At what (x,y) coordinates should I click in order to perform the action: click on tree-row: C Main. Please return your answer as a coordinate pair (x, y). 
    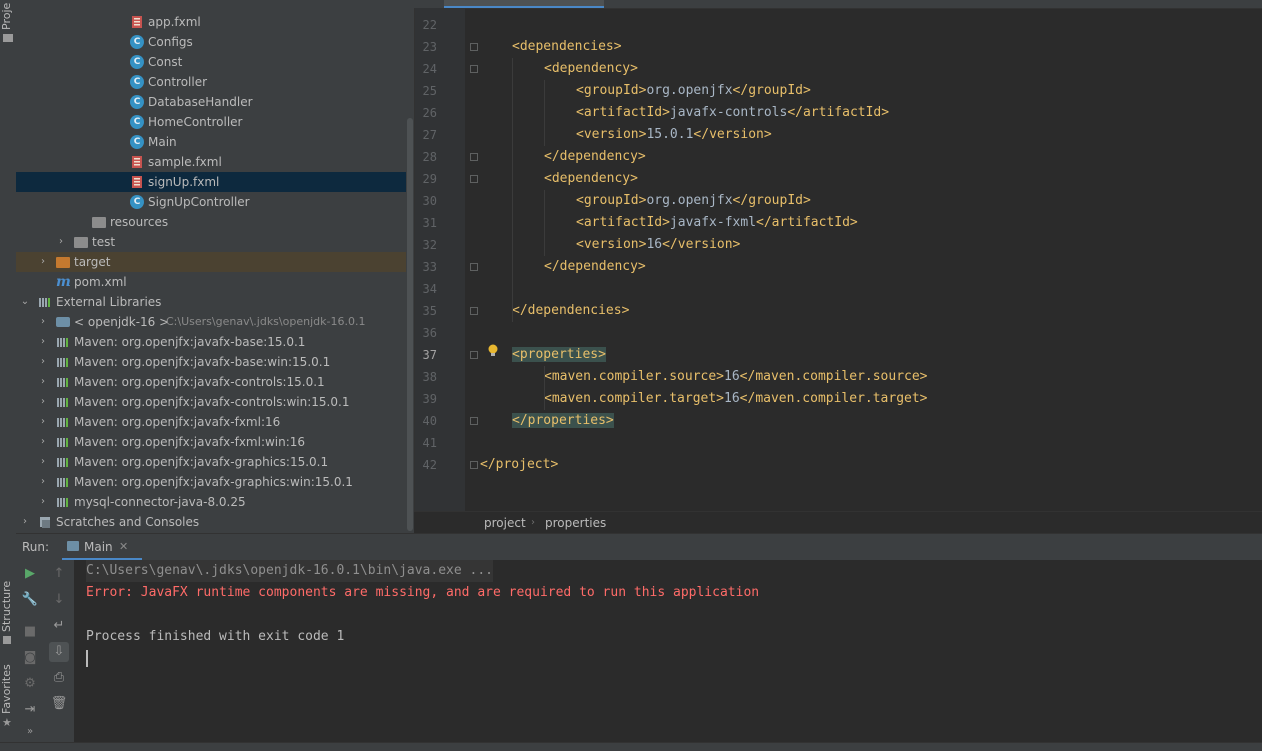
    Looking at the image, I should click on (211, 142).